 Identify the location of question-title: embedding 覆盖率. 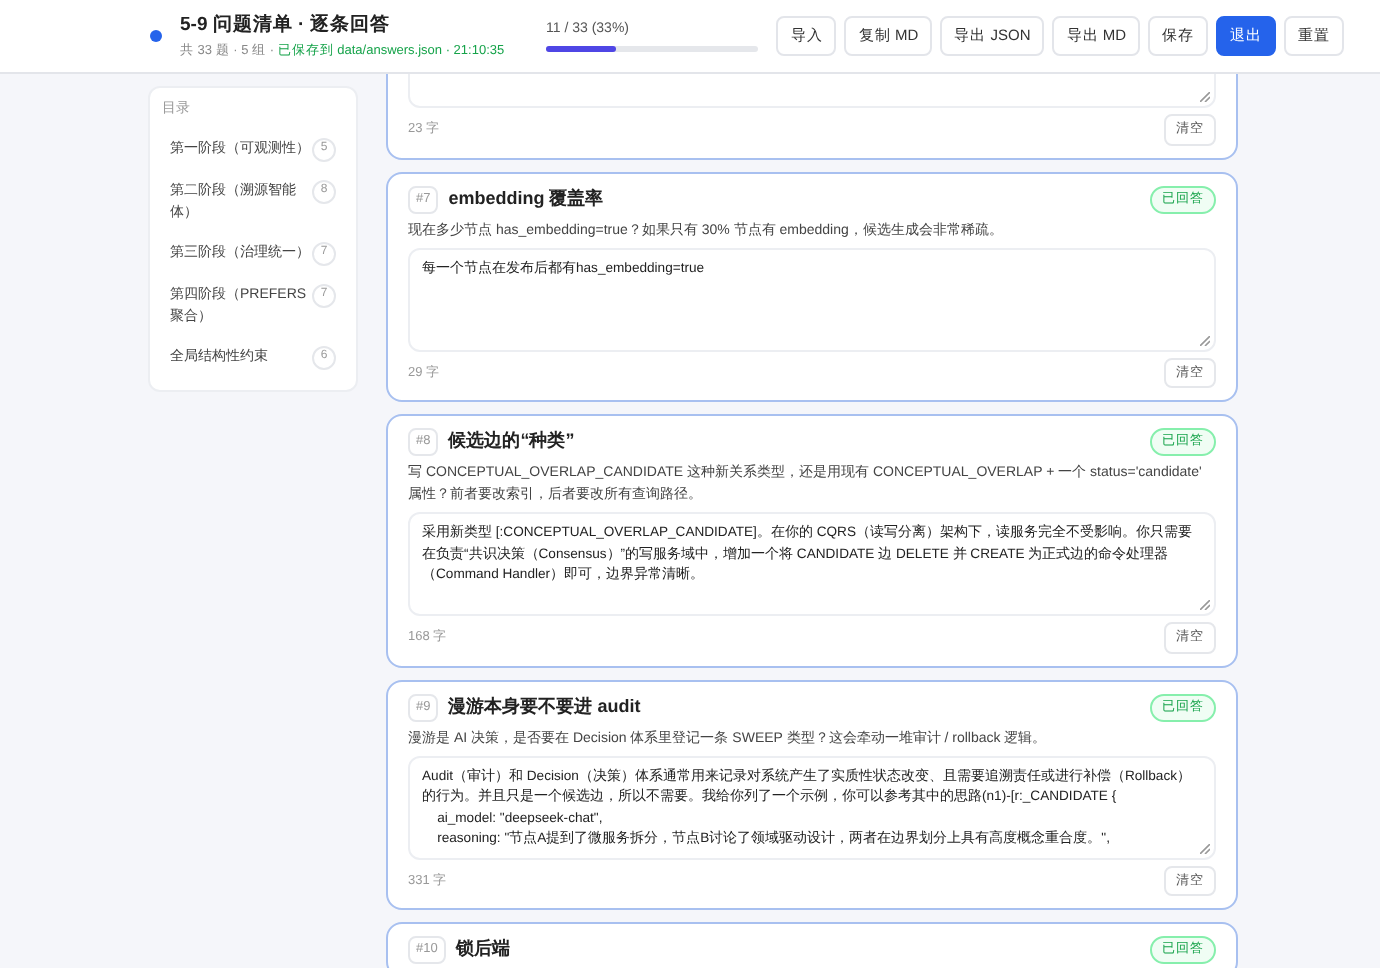
(526, 198).